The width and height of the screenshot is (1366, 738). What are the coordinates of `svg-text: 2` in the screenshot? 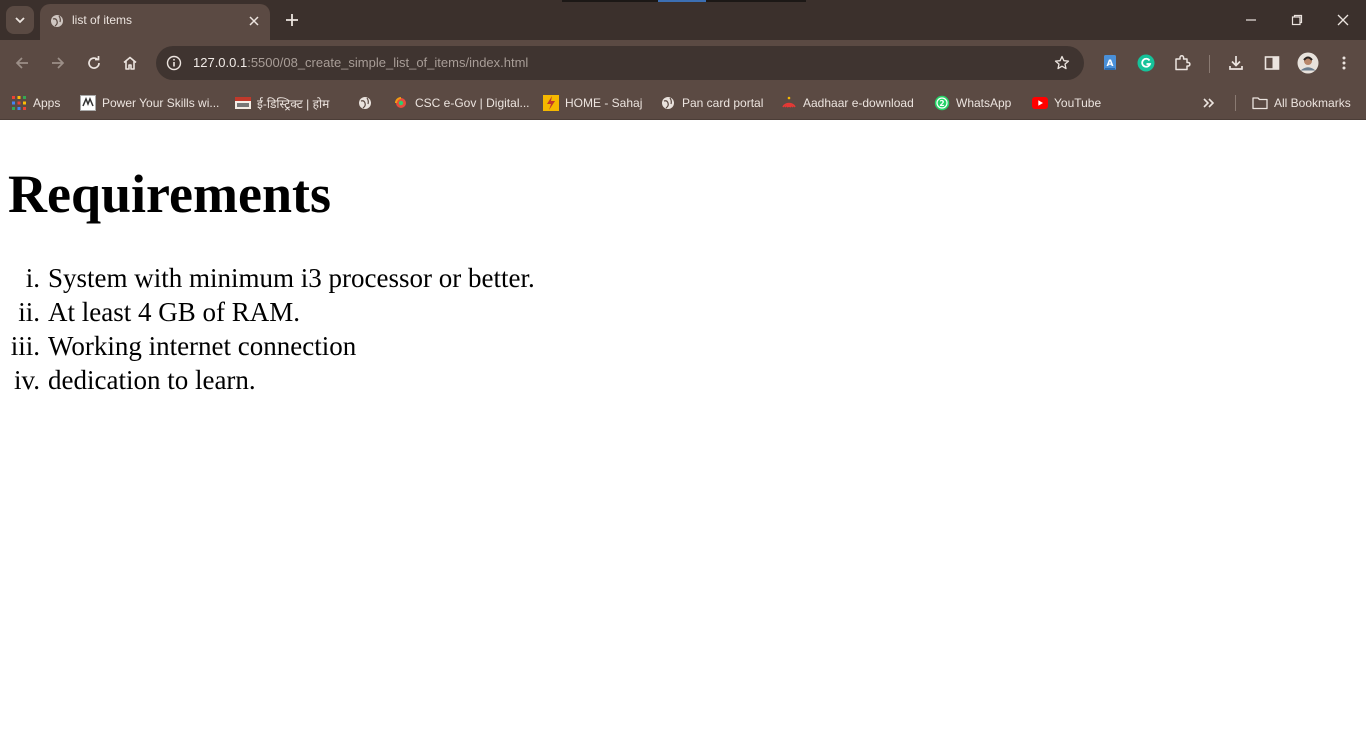 It's located at (941, 103).